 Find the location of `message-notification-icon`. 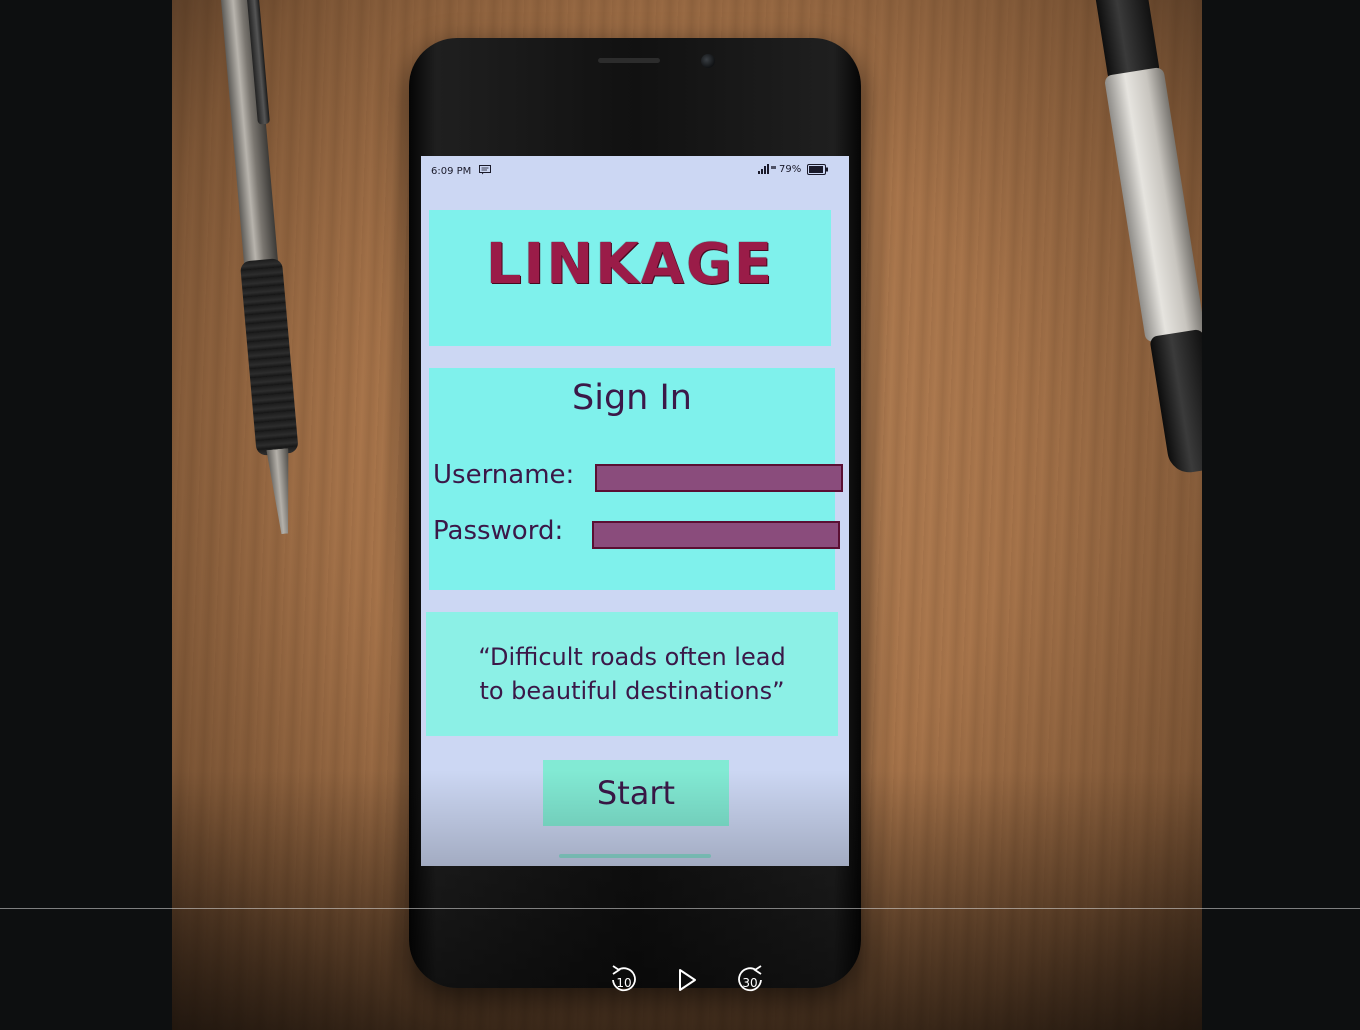

message-notification-icon is located at coordinates (485, 170).